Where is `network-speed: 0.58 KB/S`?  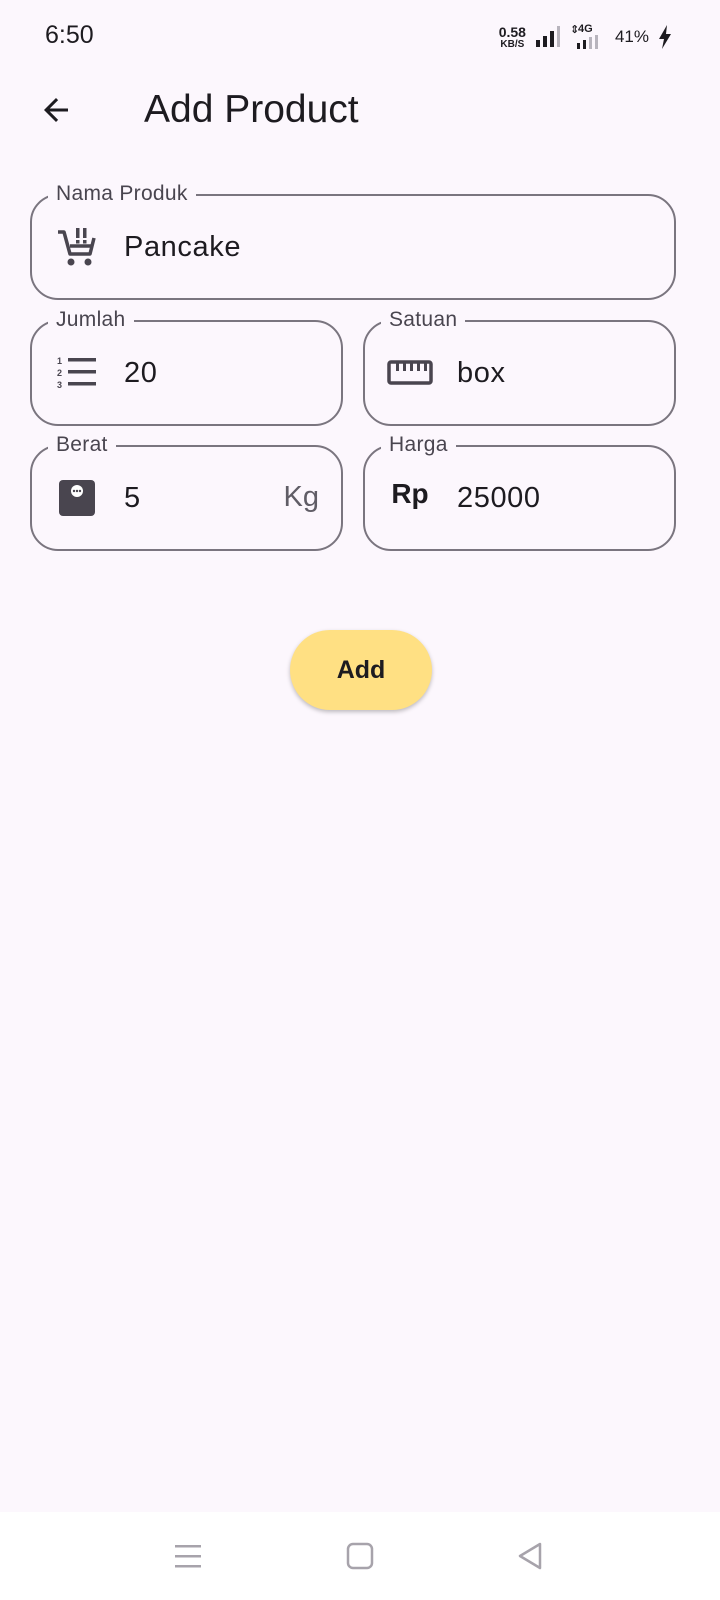
network-speed: 0.58 KB/S is located at coordinates (512, 37).